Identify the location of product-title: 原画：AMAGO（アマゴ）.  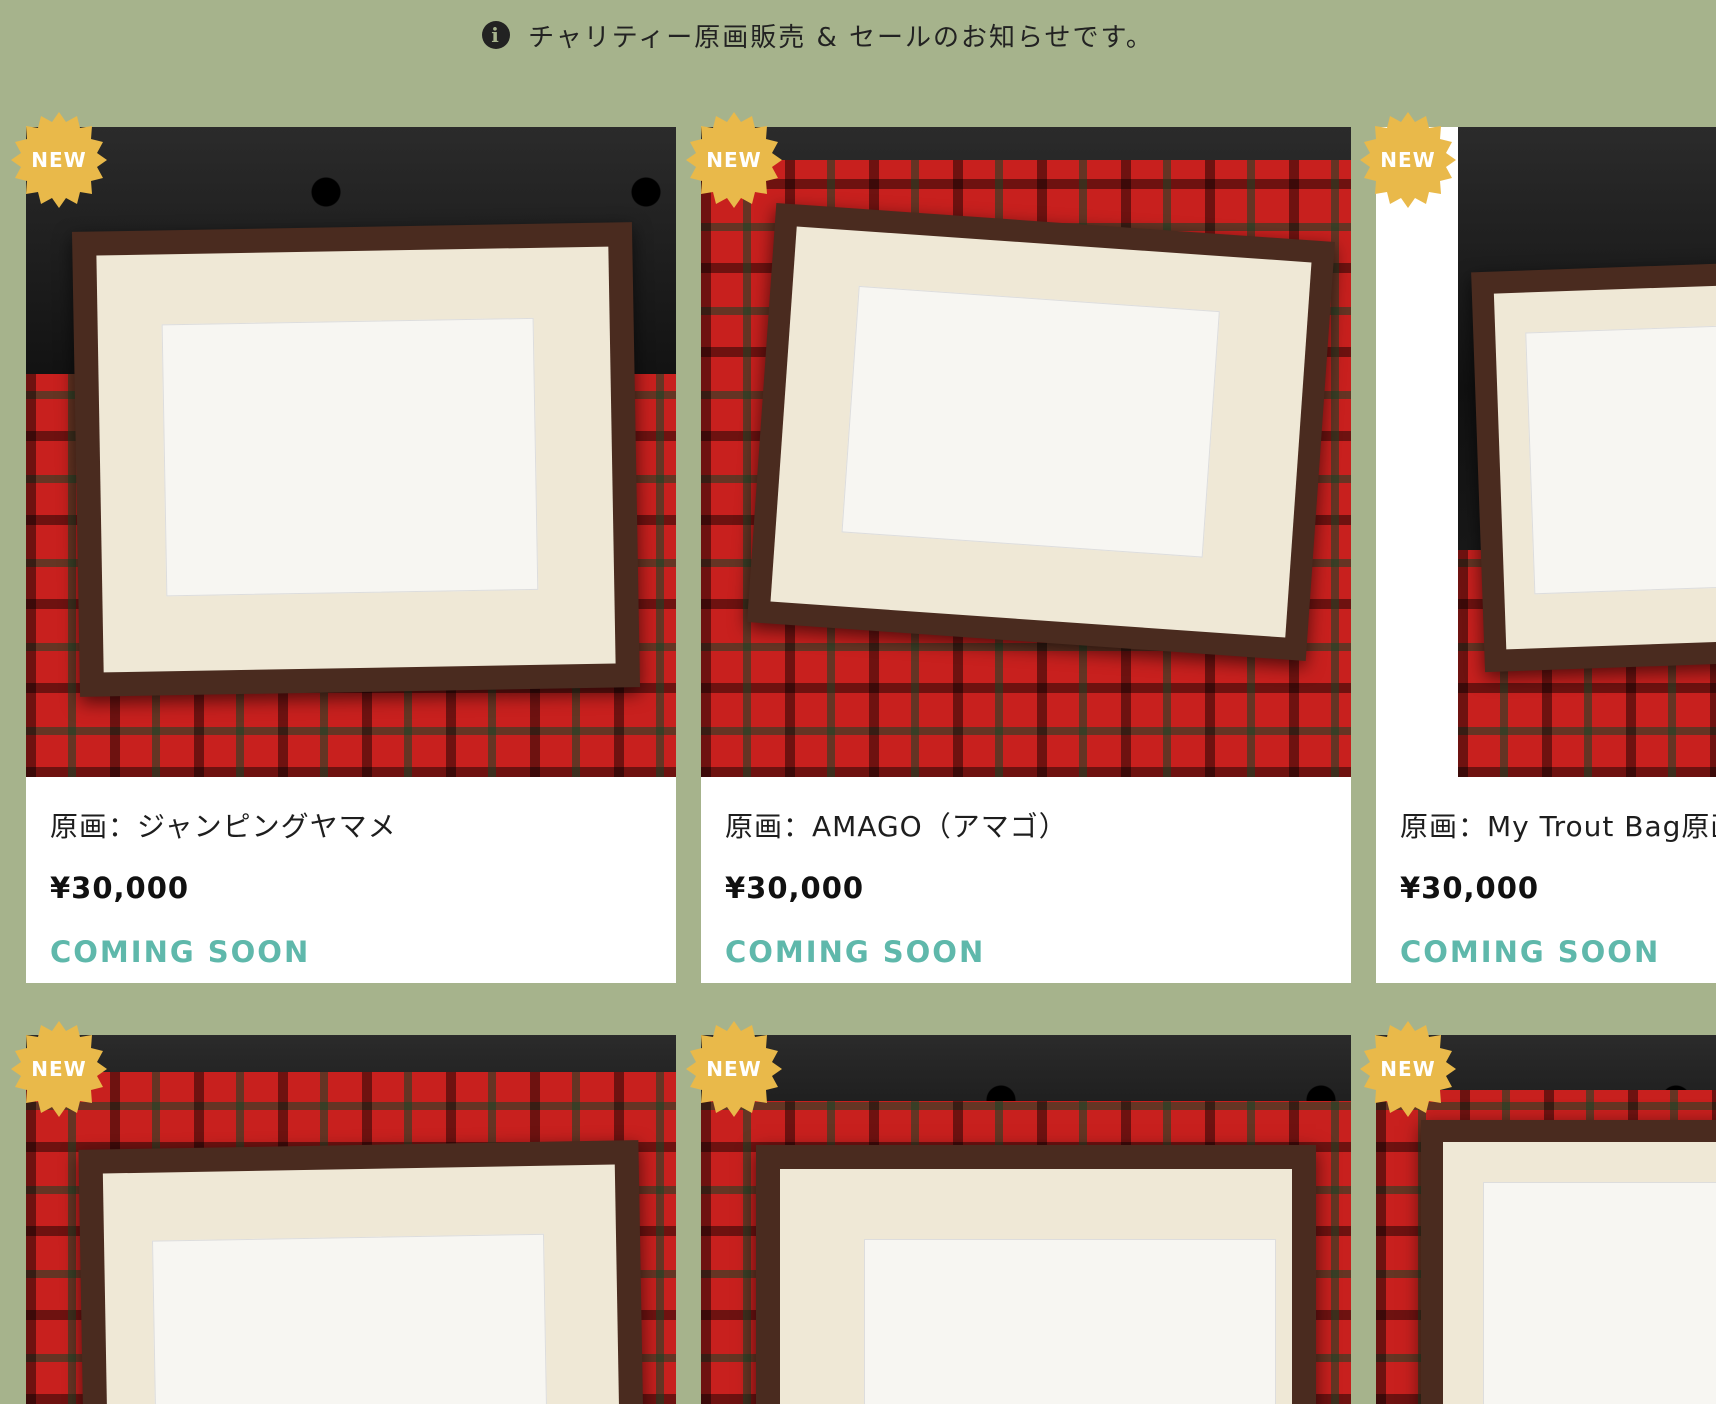
(1026, 825).